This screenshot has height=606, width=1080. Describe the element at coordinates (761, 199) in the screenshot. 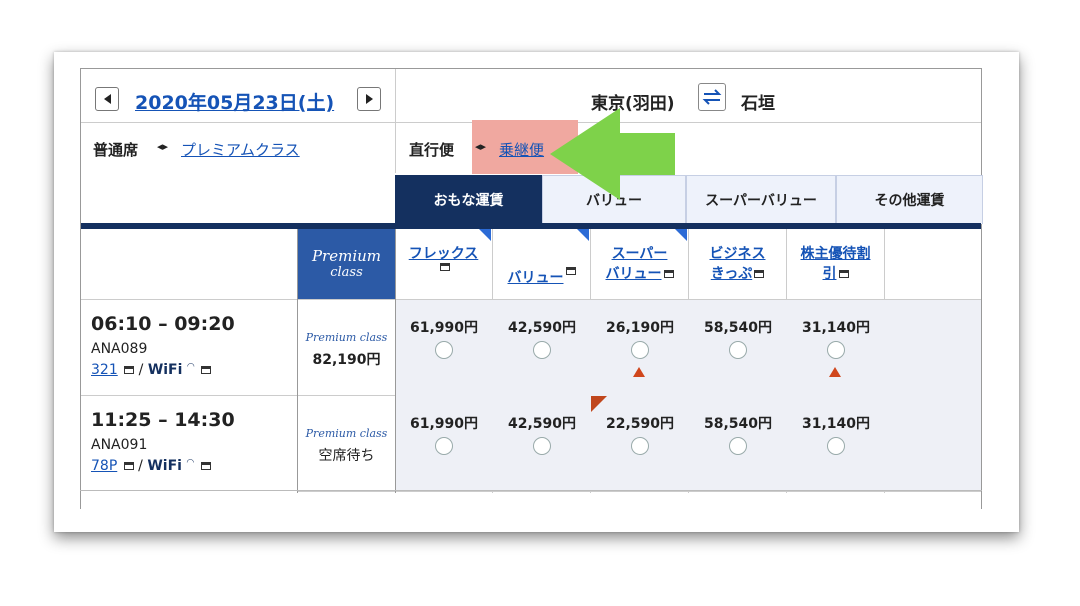

I see `tab-super-value: スーパーバリュー` at that location.